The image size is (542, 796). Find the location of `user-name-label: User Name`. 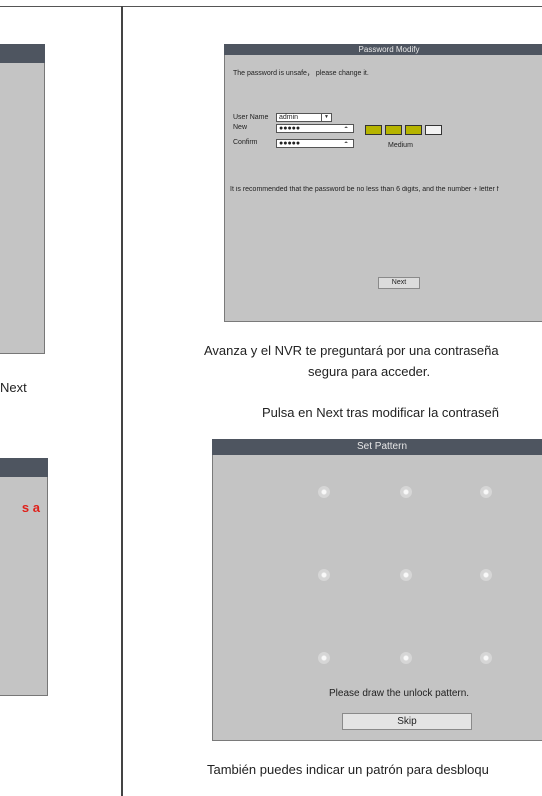

user-name-label: User Name is located at coordinates (251, 117).